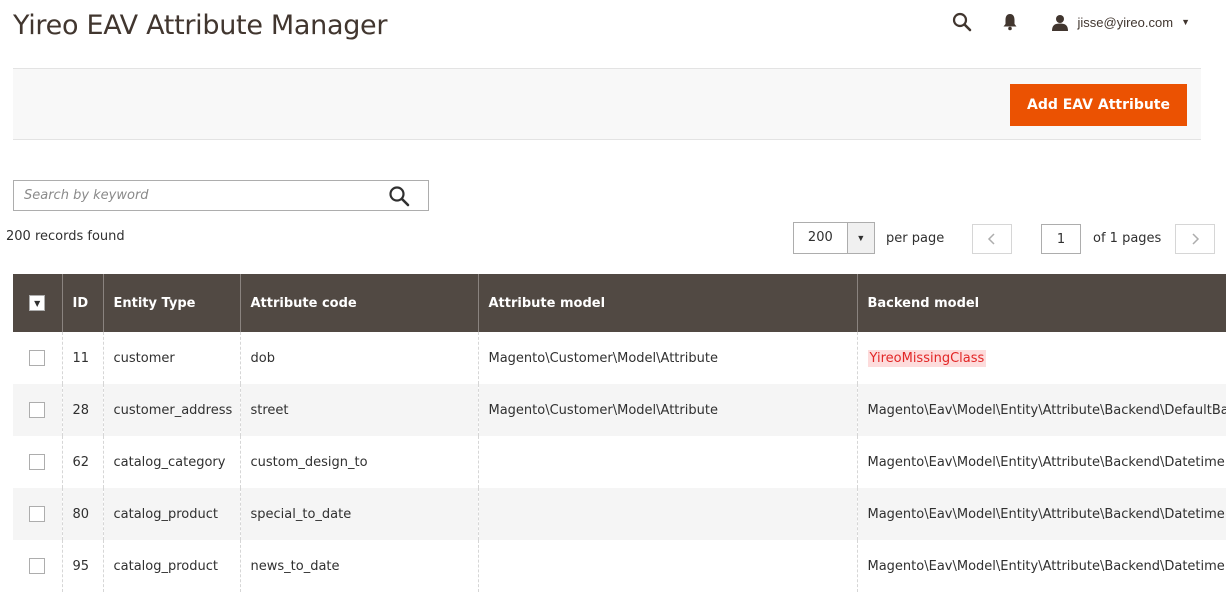  Describe the element at coordinates (1059, 22) in the screenshot. I see `user-icon` at that location.